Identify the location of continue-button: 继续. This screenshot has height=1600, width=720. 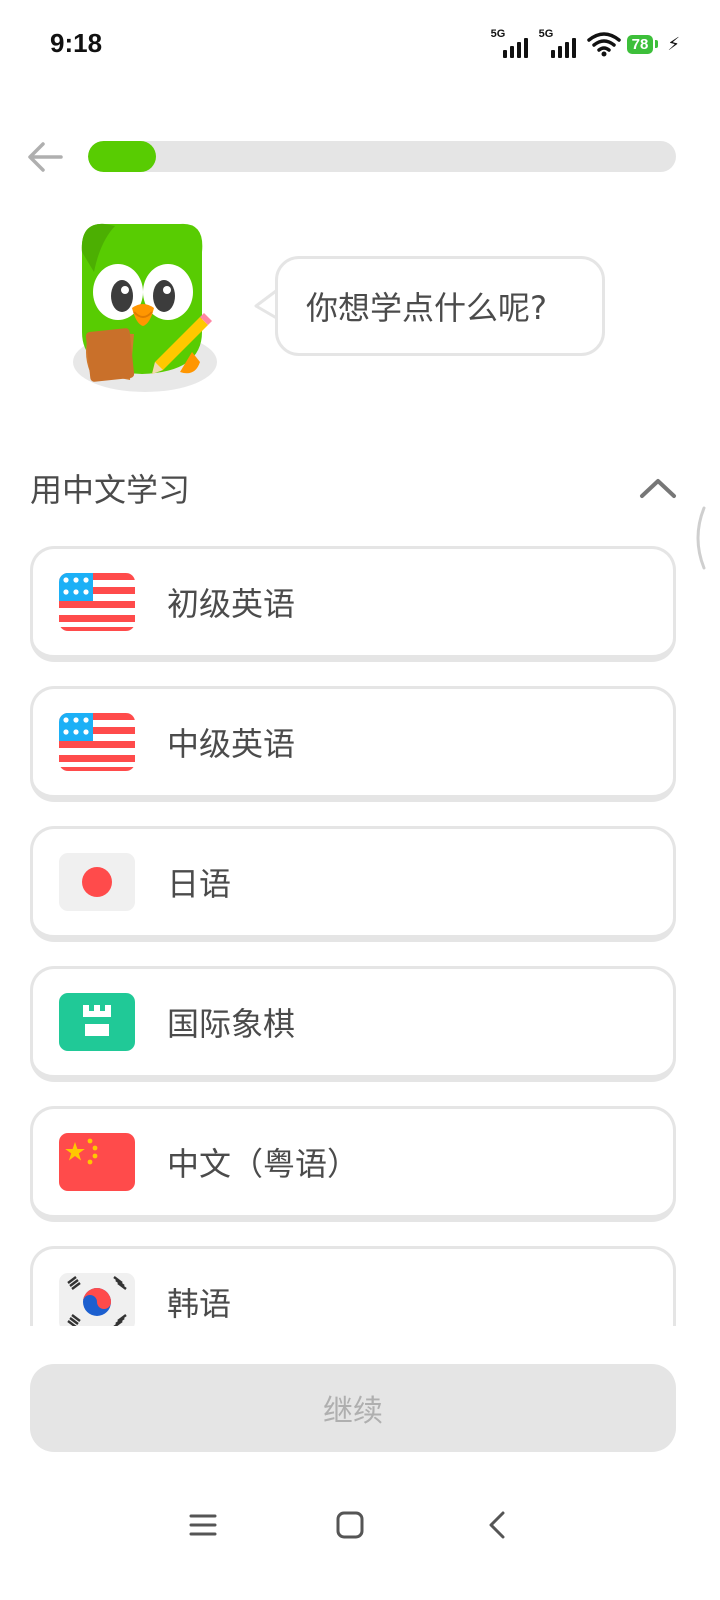
(353, 1408).